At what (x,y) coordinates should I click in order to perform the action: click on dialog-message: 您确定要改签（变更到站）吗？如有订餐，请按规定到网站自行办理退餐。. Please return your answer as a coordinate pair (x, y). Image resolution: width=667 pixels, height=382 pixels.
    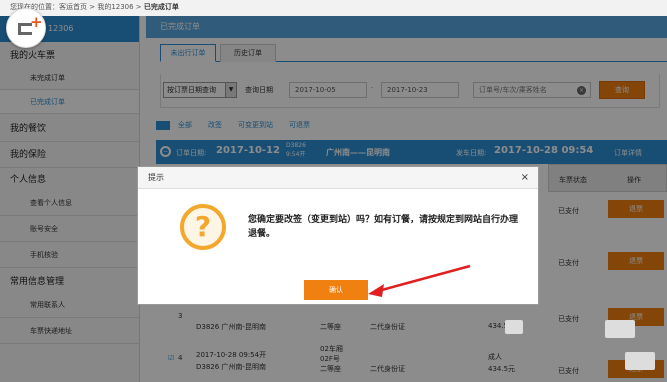
    Looking at the image, I should click on (383, 227).